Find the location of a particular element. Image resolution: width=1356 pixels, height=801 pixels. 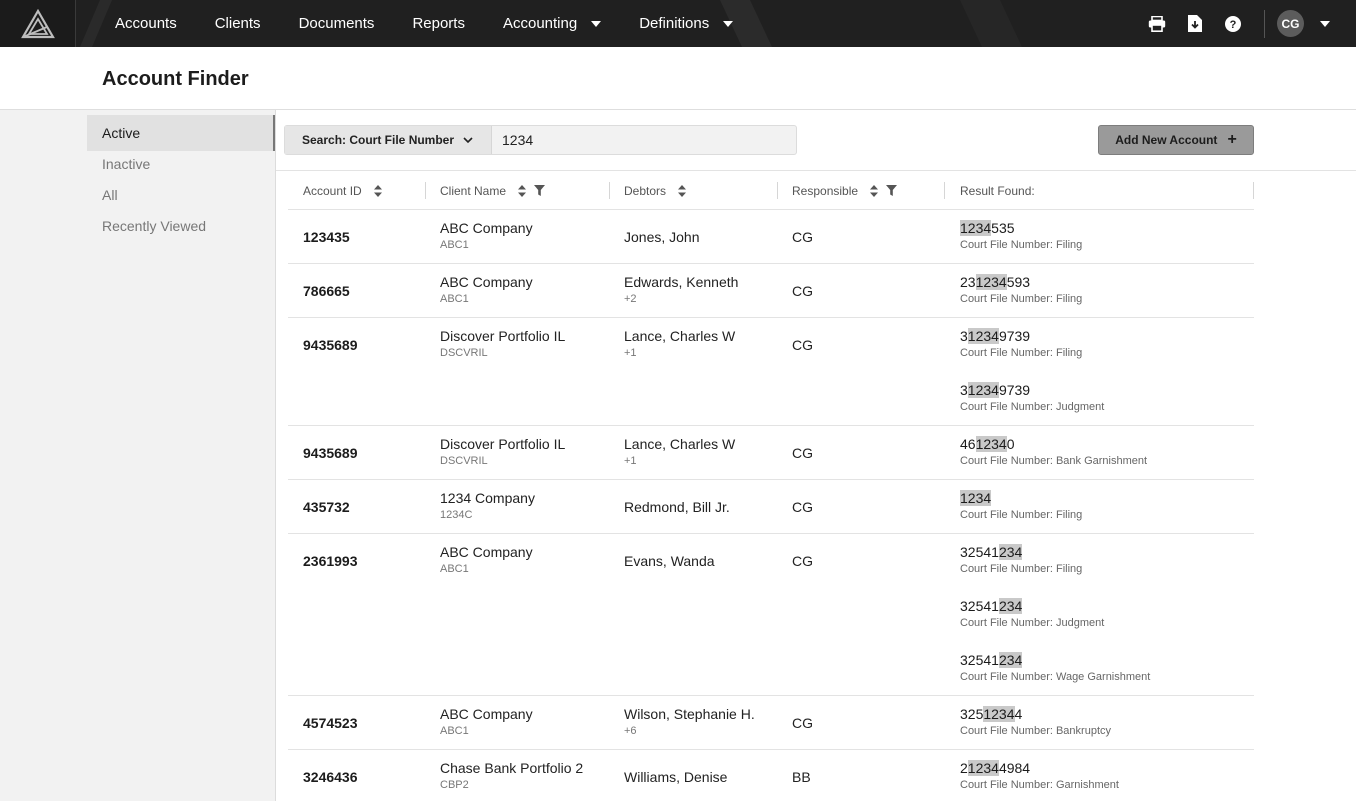

column-header-responsible: Responsible is located at coordinates (845, 190).